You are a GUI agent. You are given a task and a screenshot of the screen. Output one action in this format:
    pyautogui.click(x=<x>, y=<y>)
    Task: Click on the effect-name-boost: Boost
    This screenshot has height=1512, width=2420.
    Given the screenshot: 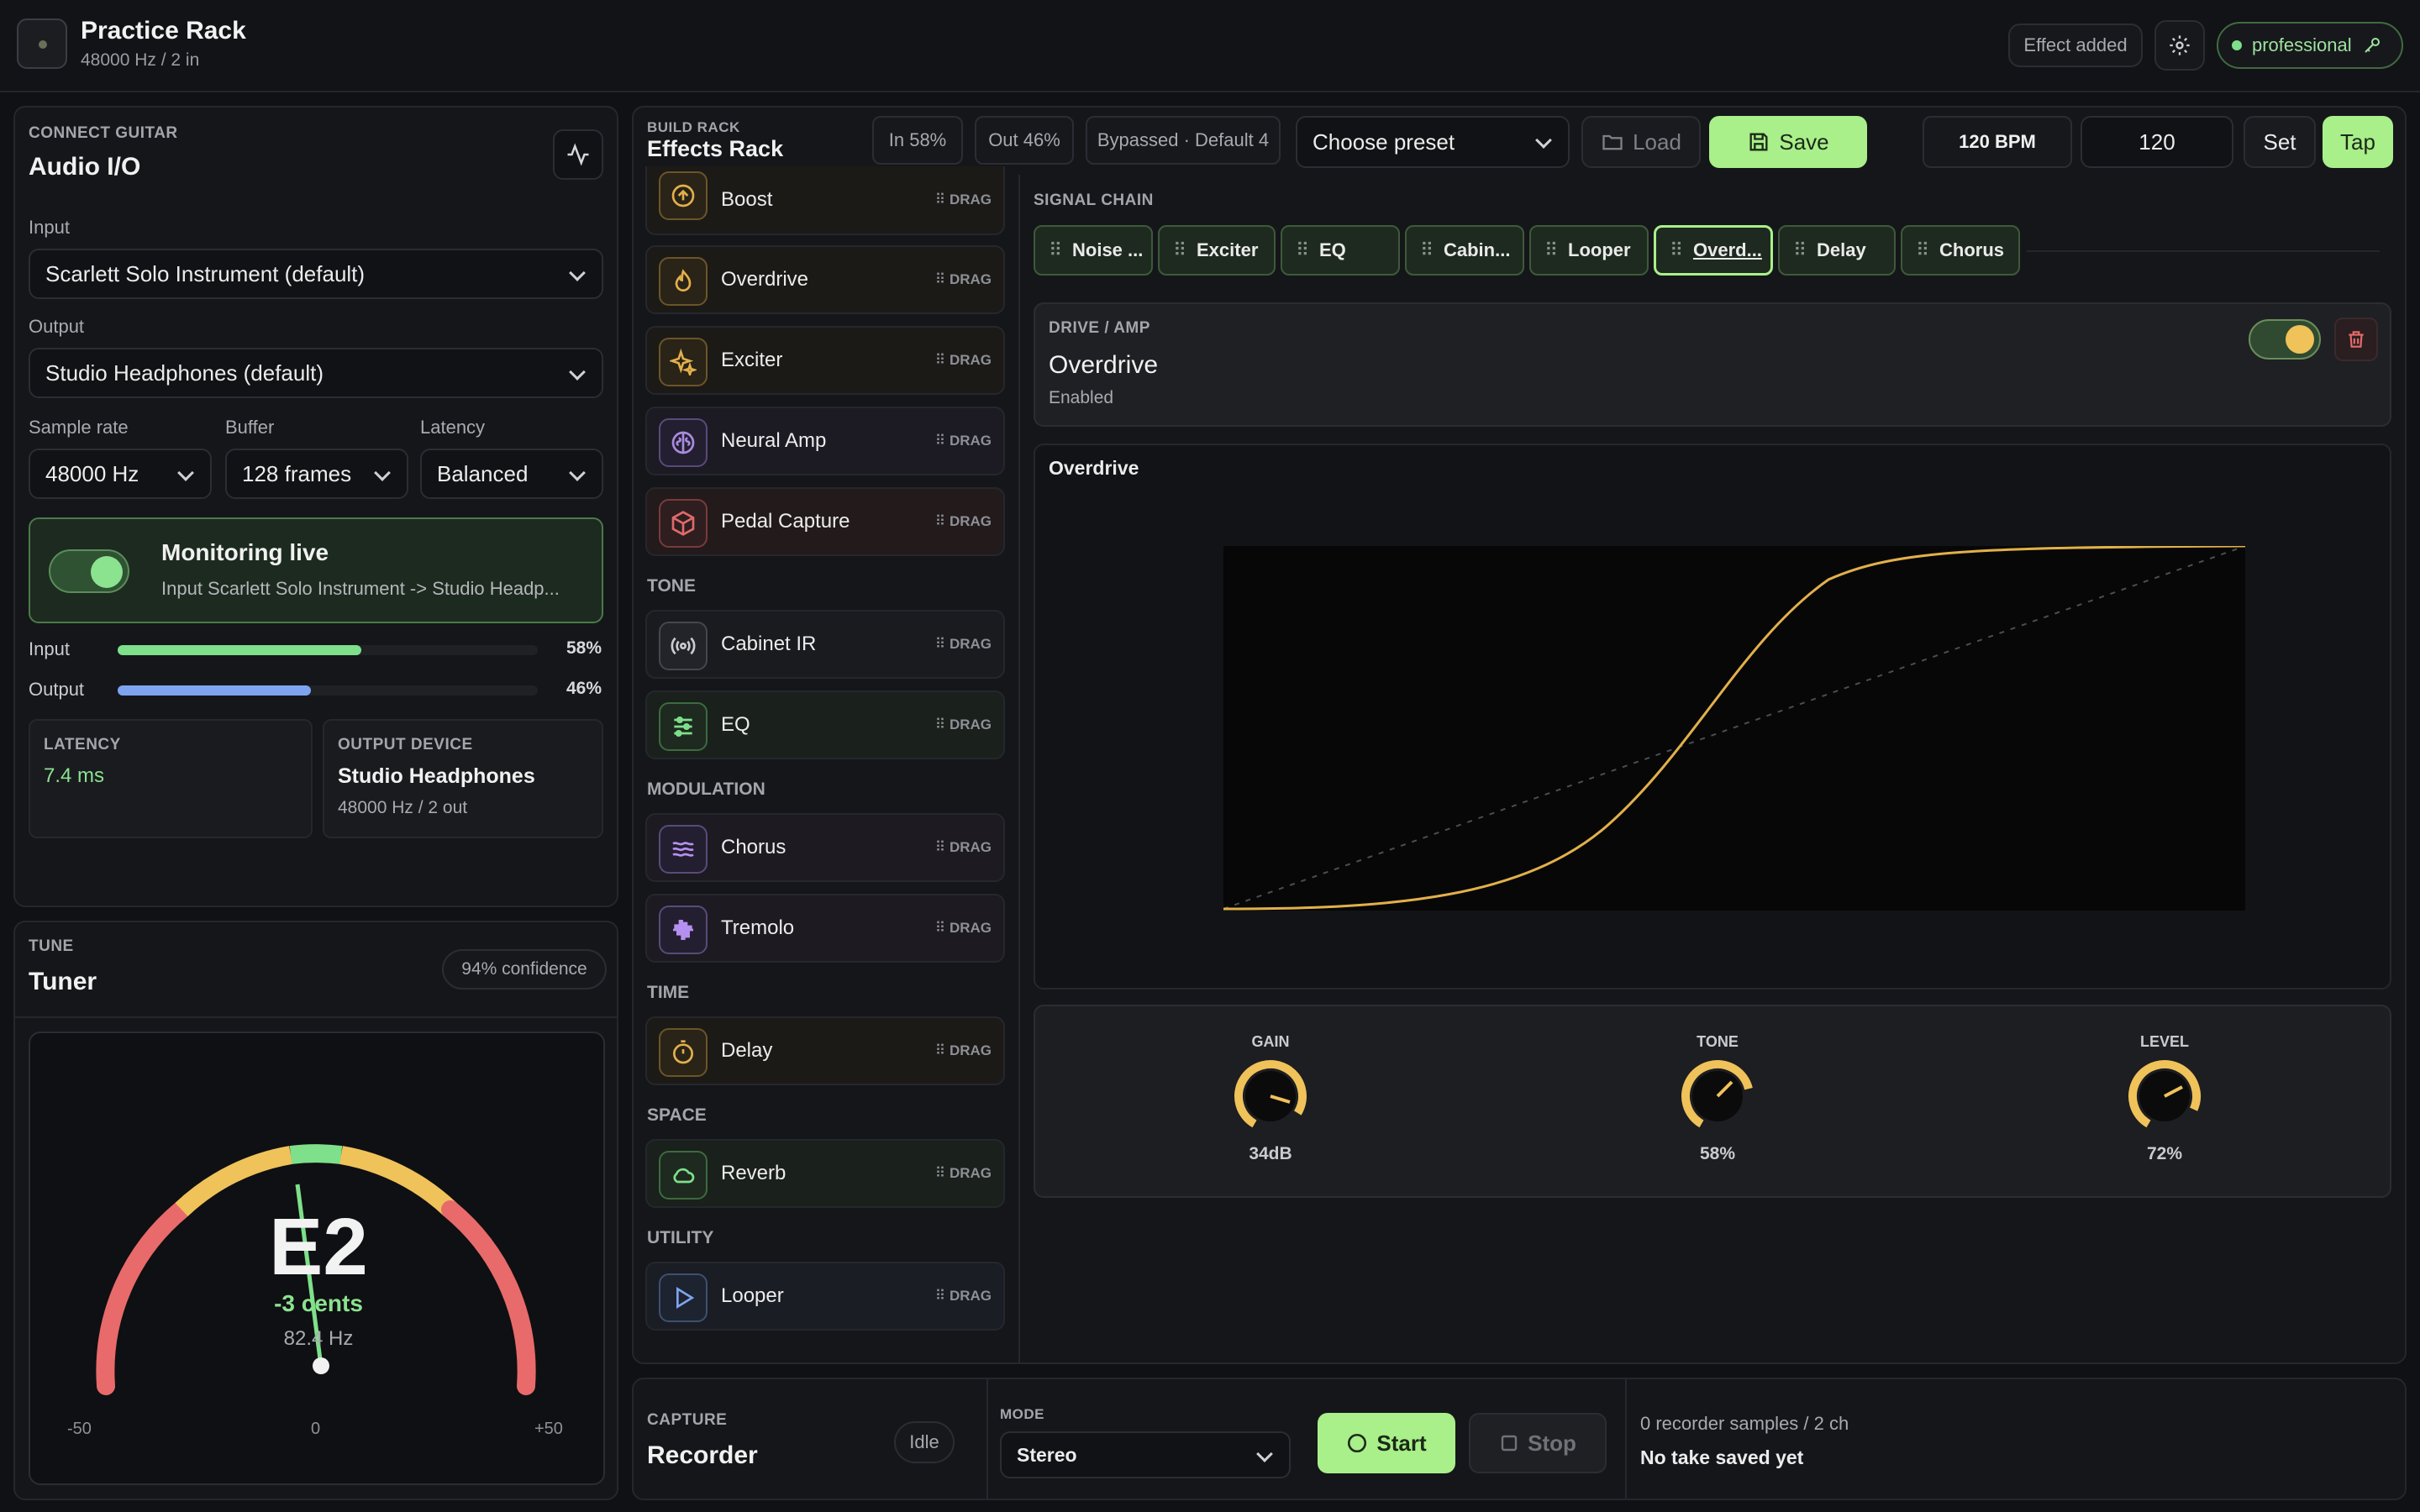 What is the action you would take?
    pyautogui.click(x=747, y=199)
    